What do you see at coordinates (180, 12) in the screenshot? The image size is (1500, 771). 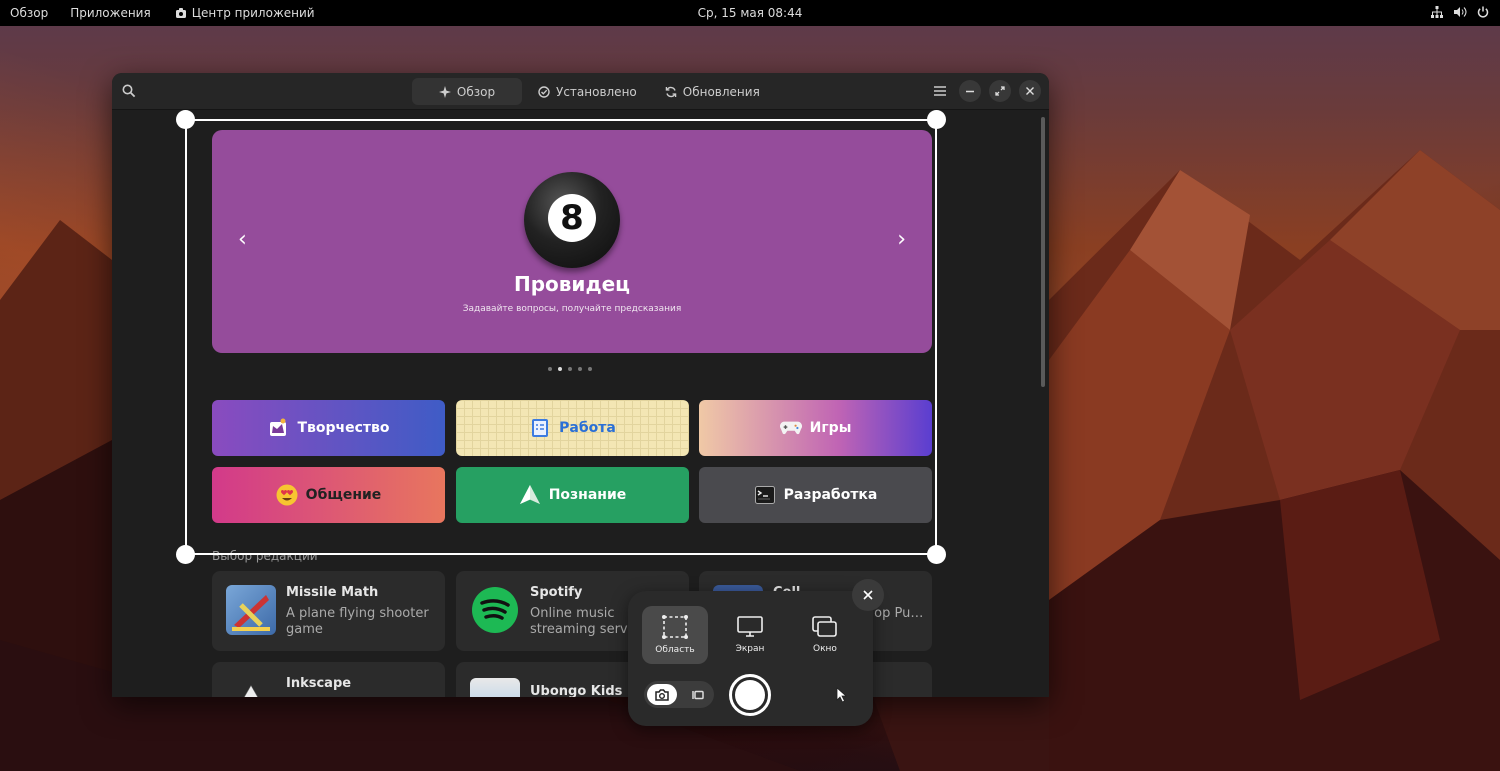 I see `app-center-icon` at bounding box center [180, 12].